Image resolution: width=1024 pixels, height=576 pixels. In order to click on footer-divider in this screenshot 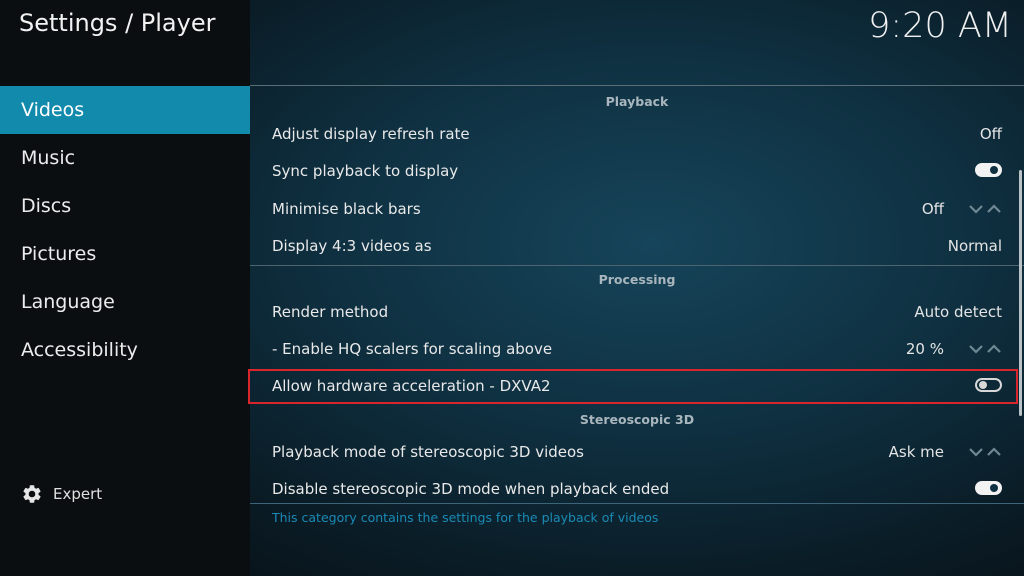, I will do `click(637, 503)`.